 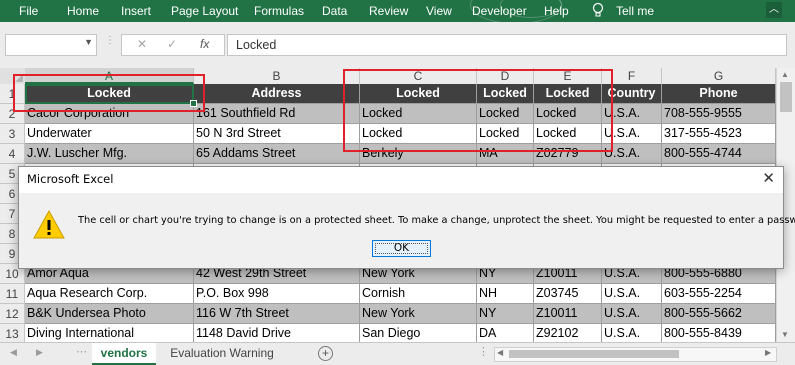 What do you see at coordinates (124, 354) in the screenshot?
I see `sheet-tab-vendors: vendors` at bounding box center [124, 354].